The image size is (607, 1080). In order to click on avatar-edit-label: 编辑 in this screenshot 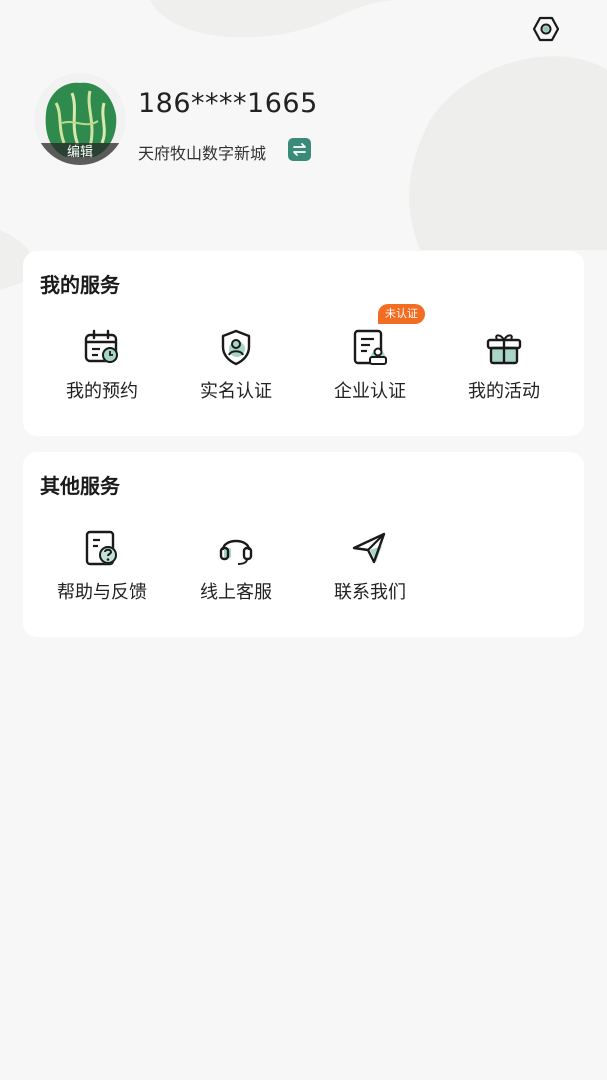, I will do `click(80, 154)`.